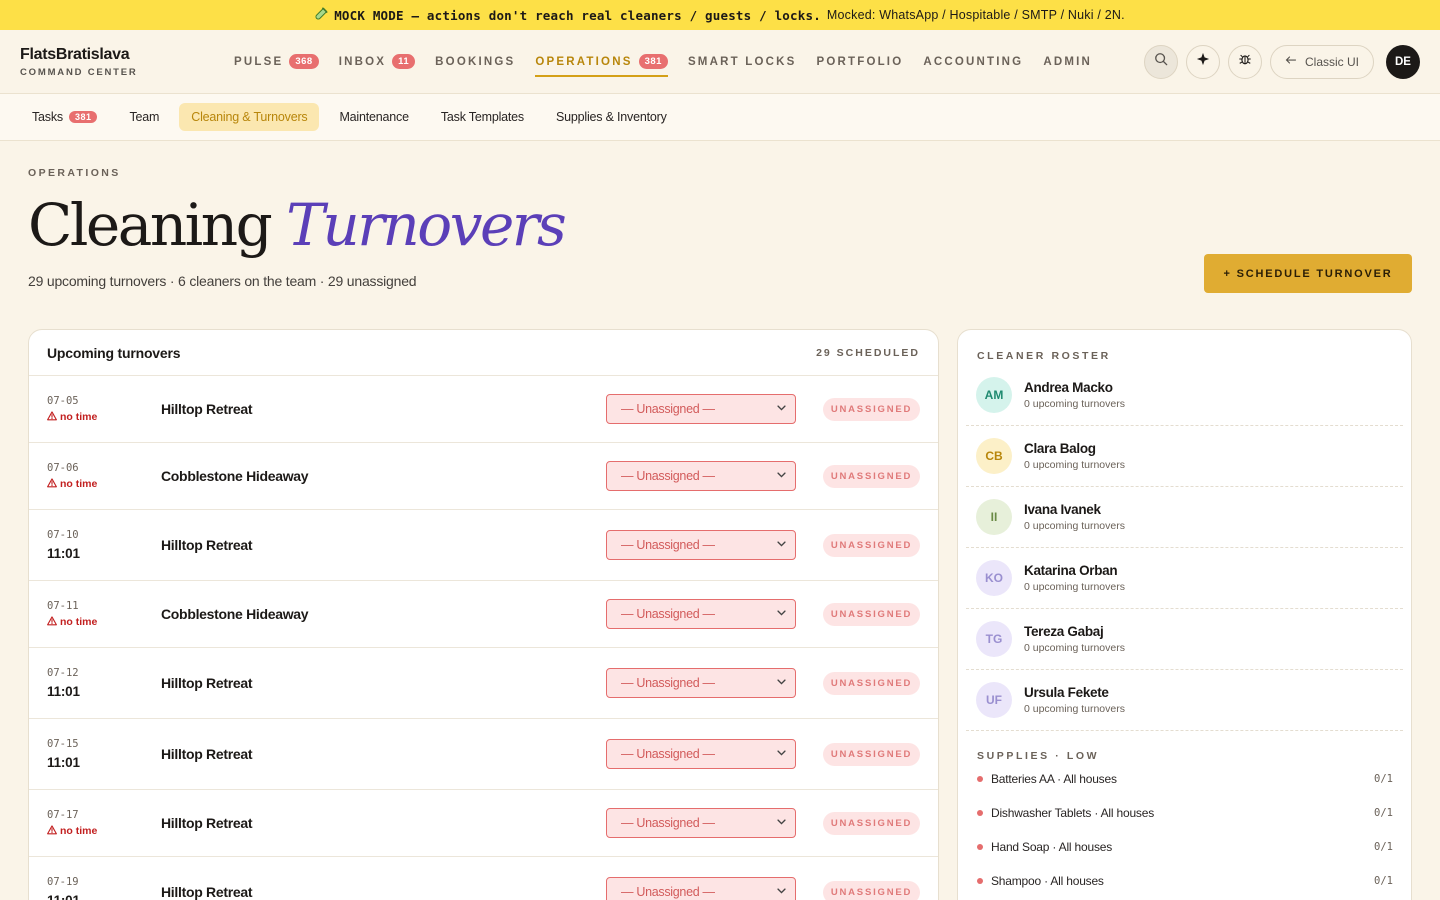  I want to click on cleaner-item: CB Clara Balog 0 upcoming turnovers, so click(1184, 456).